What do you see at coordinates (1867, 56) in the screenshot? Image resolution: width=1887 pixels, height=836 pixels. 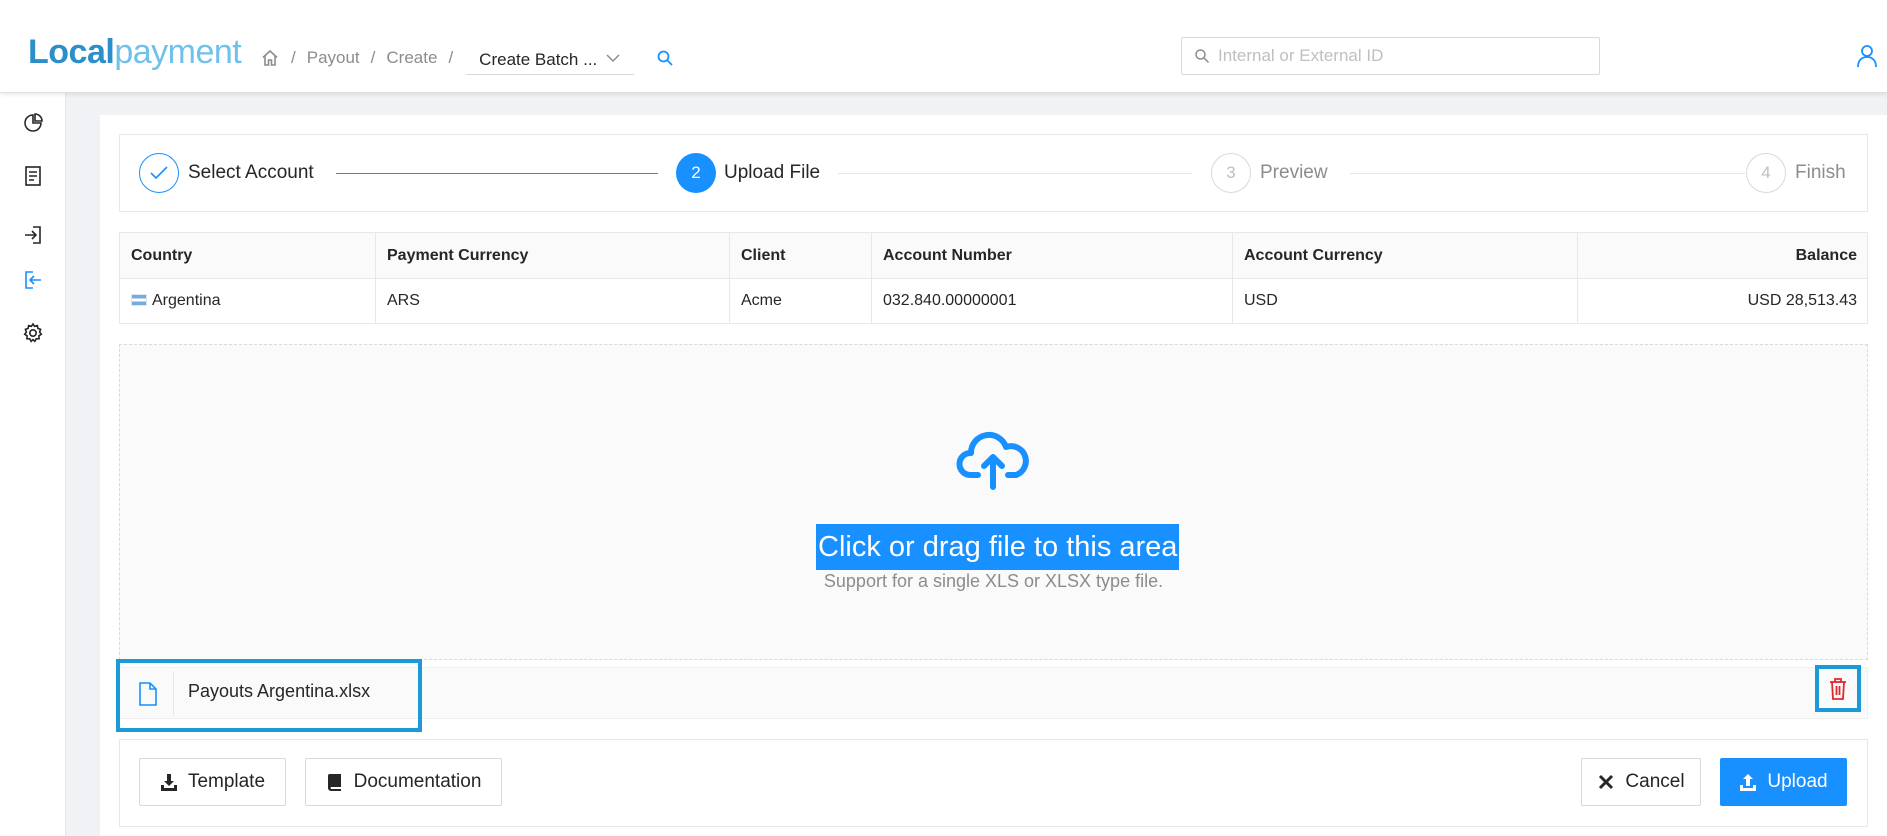 I see `user-icon` at bounding box center [1867, 56].